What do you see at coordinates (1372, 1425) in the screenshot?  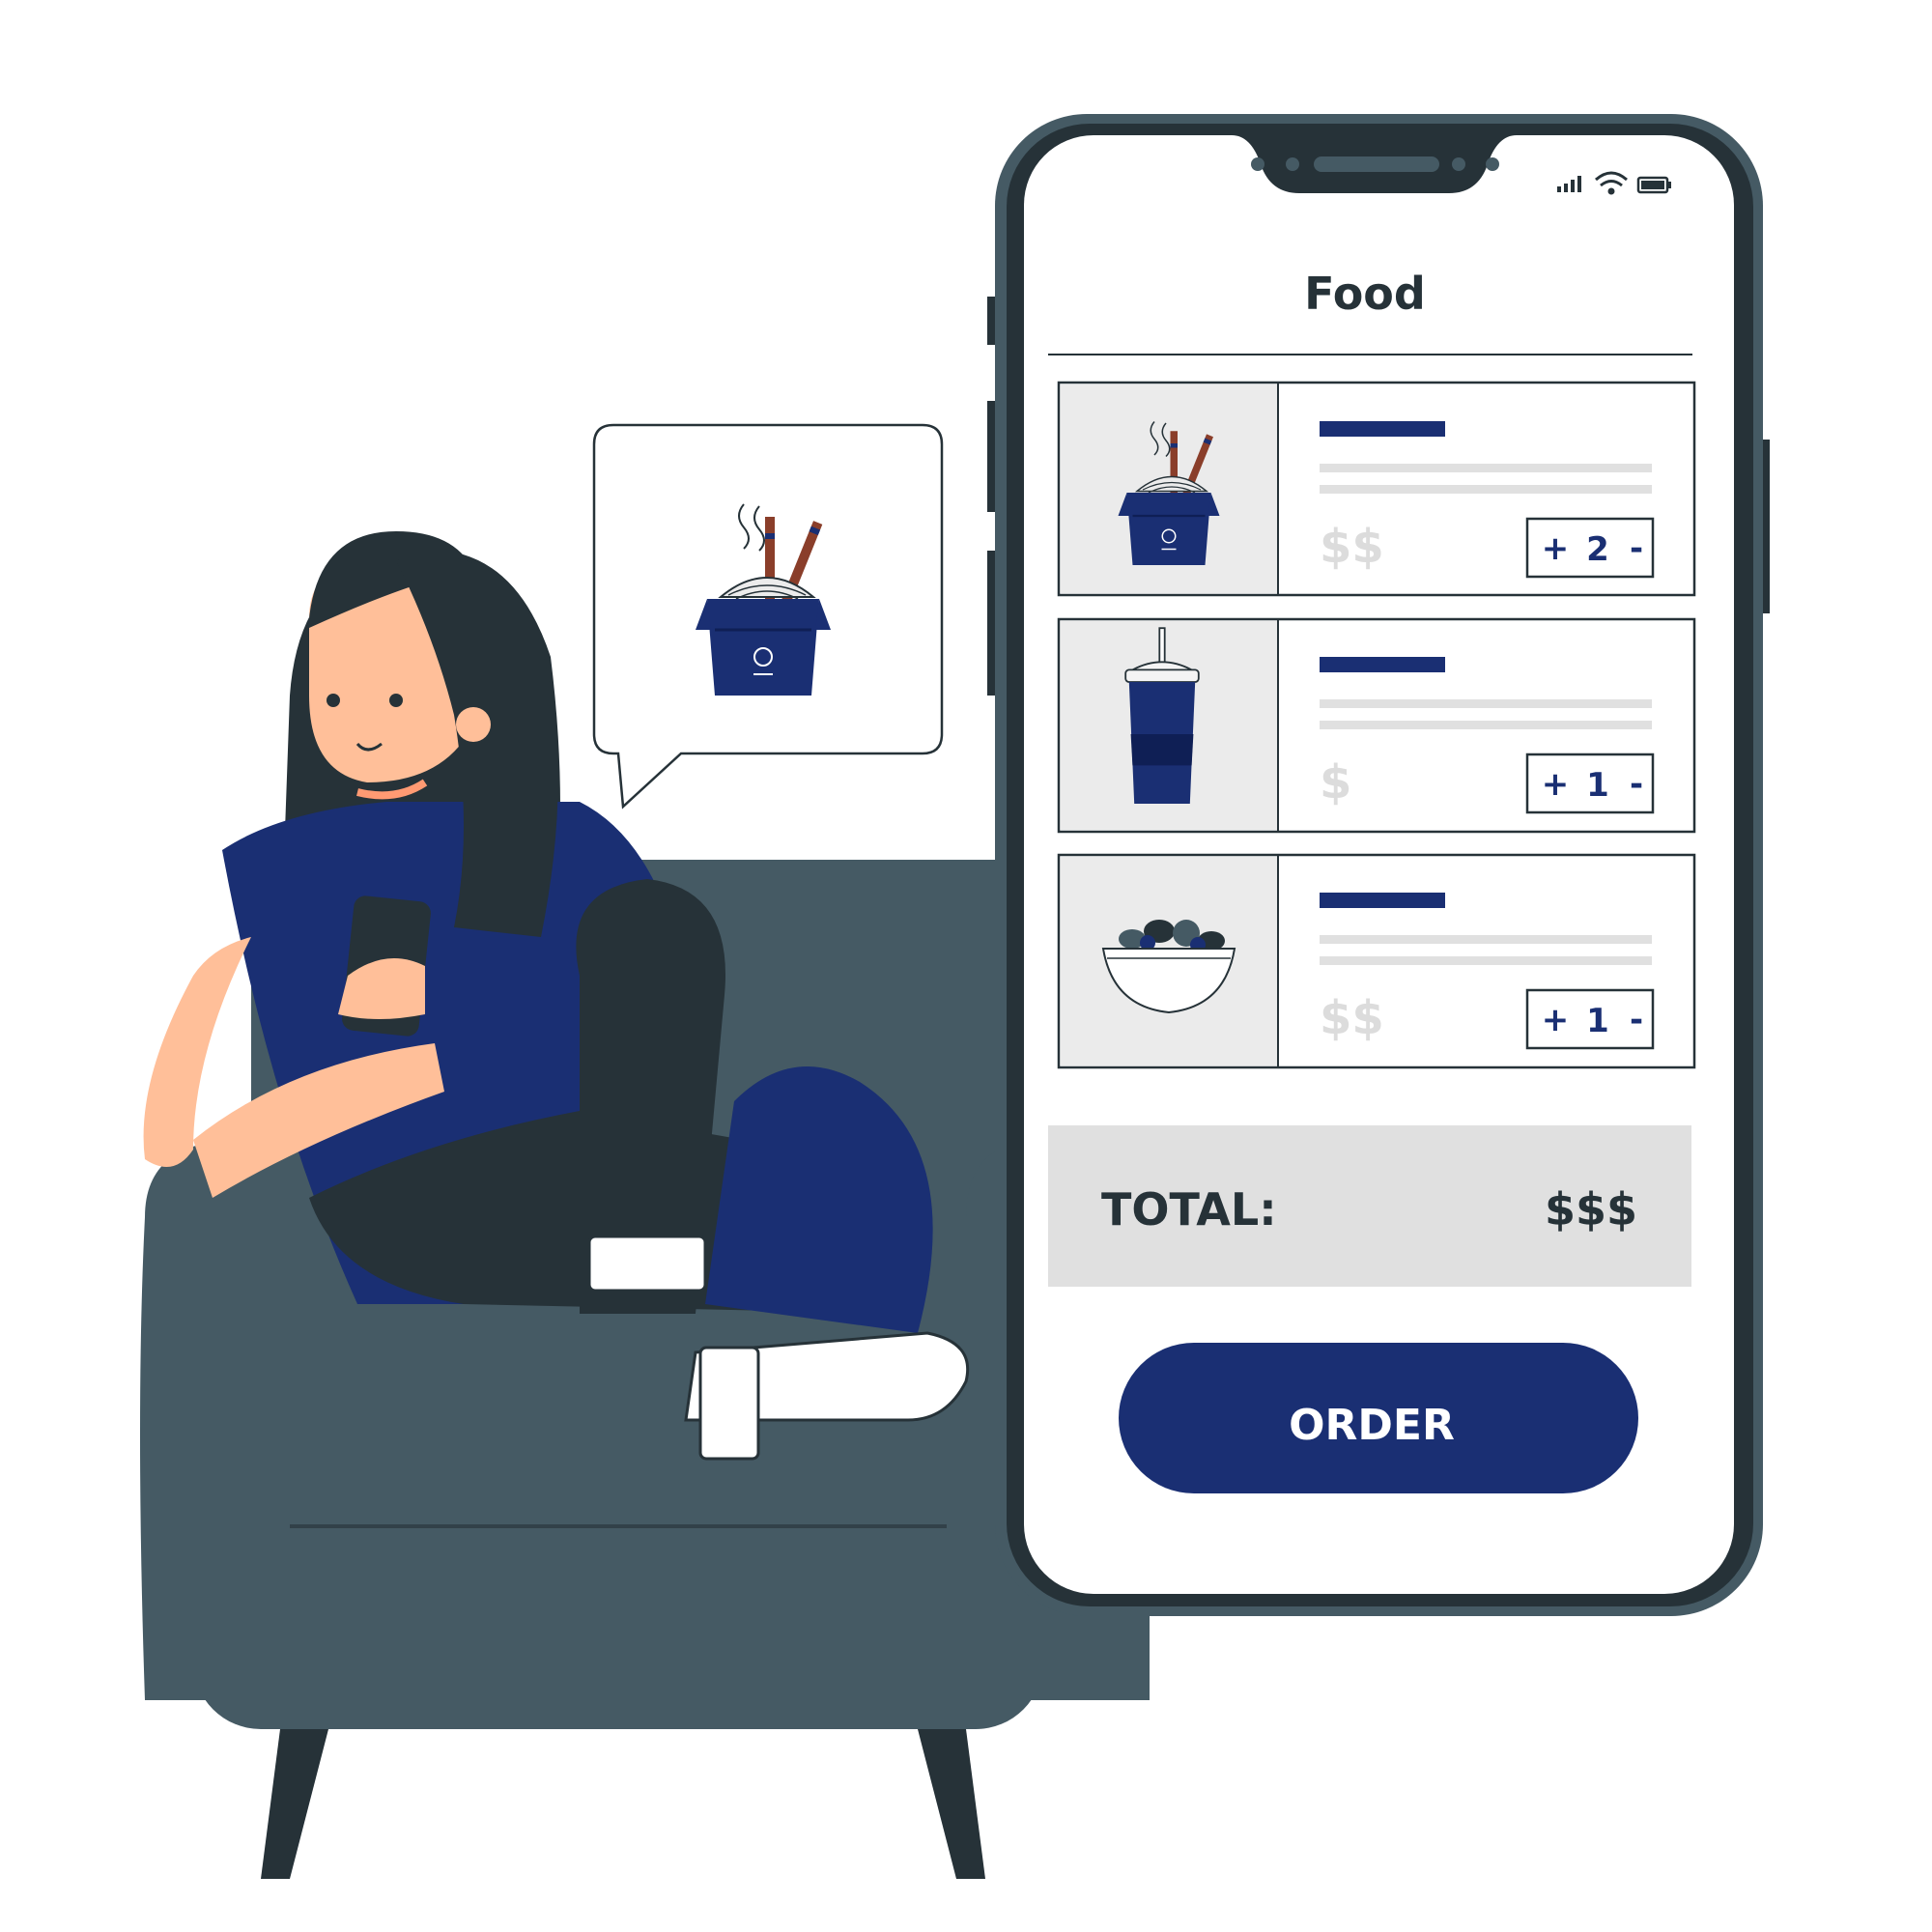 I see `order-button-label: ORDER` at bounding box center [1372, 1425].